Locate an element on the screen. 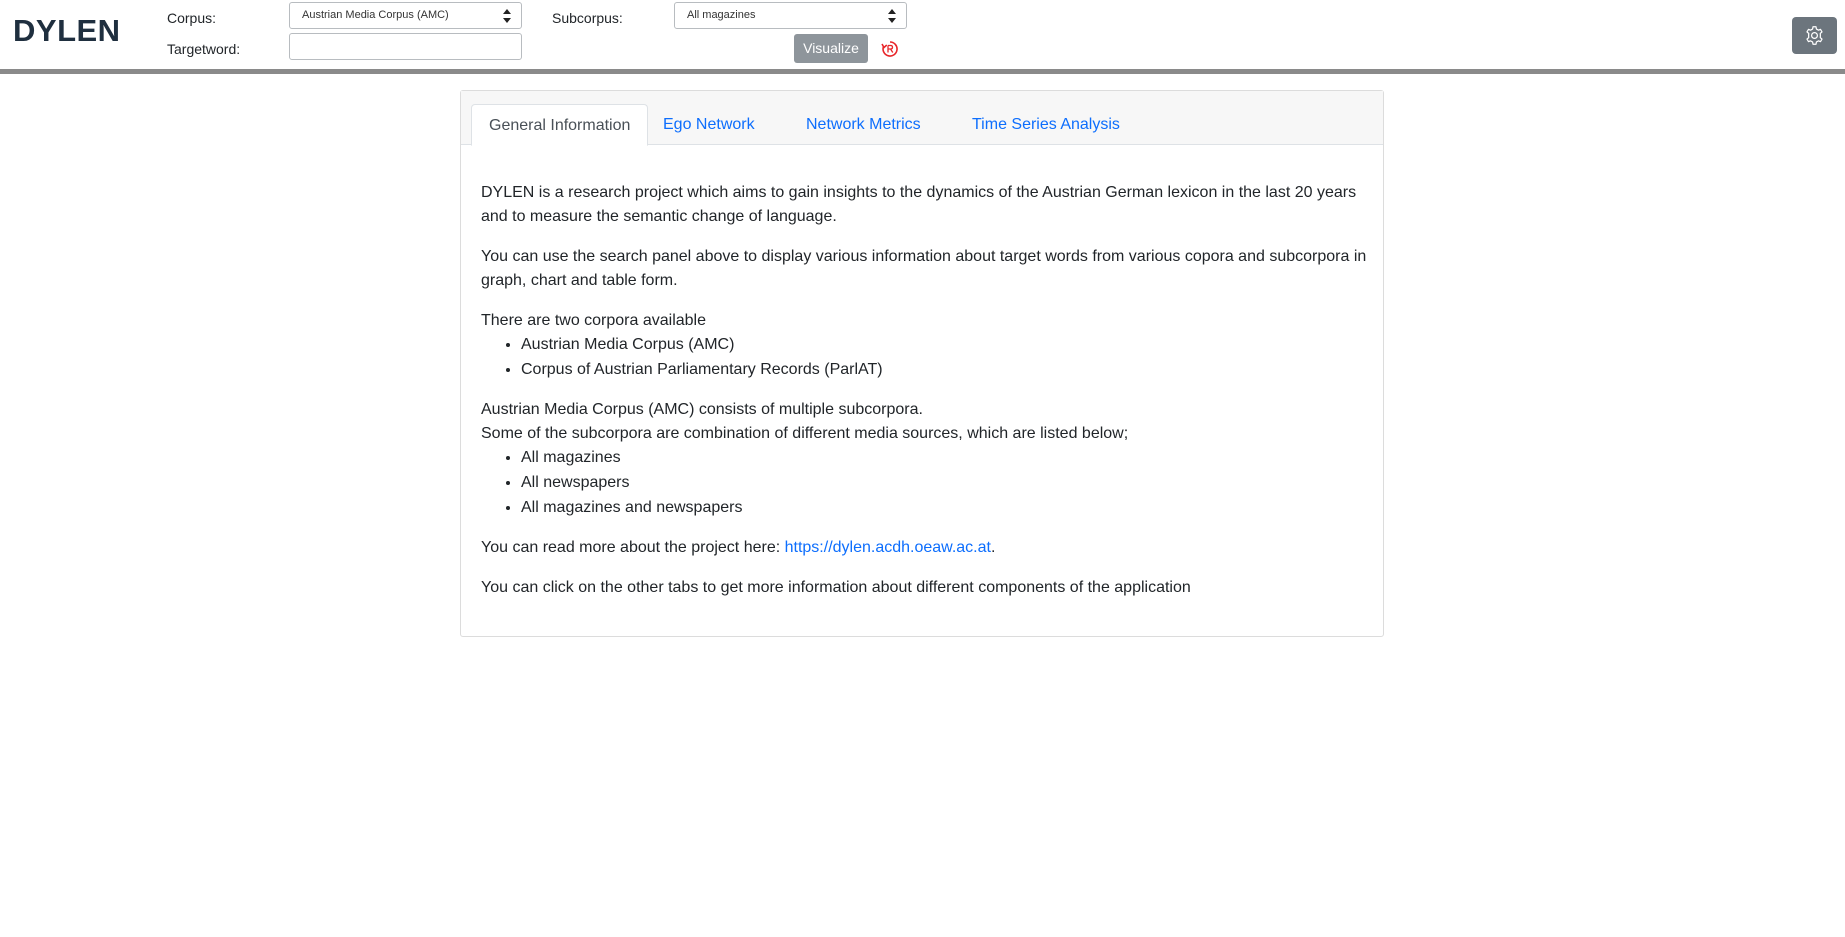  read-more-suffix: . is located at coordinates (993, 547).